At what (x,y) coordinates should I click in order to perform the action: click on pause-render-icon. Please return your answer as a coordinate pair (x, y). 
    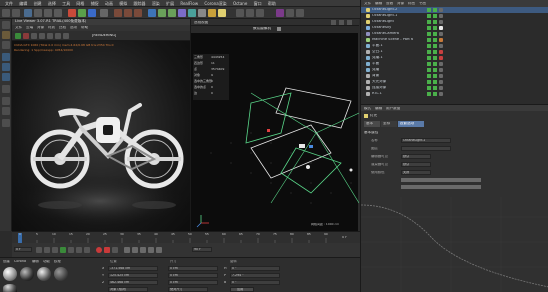
    Looking at the image, I should click on (34, 36).